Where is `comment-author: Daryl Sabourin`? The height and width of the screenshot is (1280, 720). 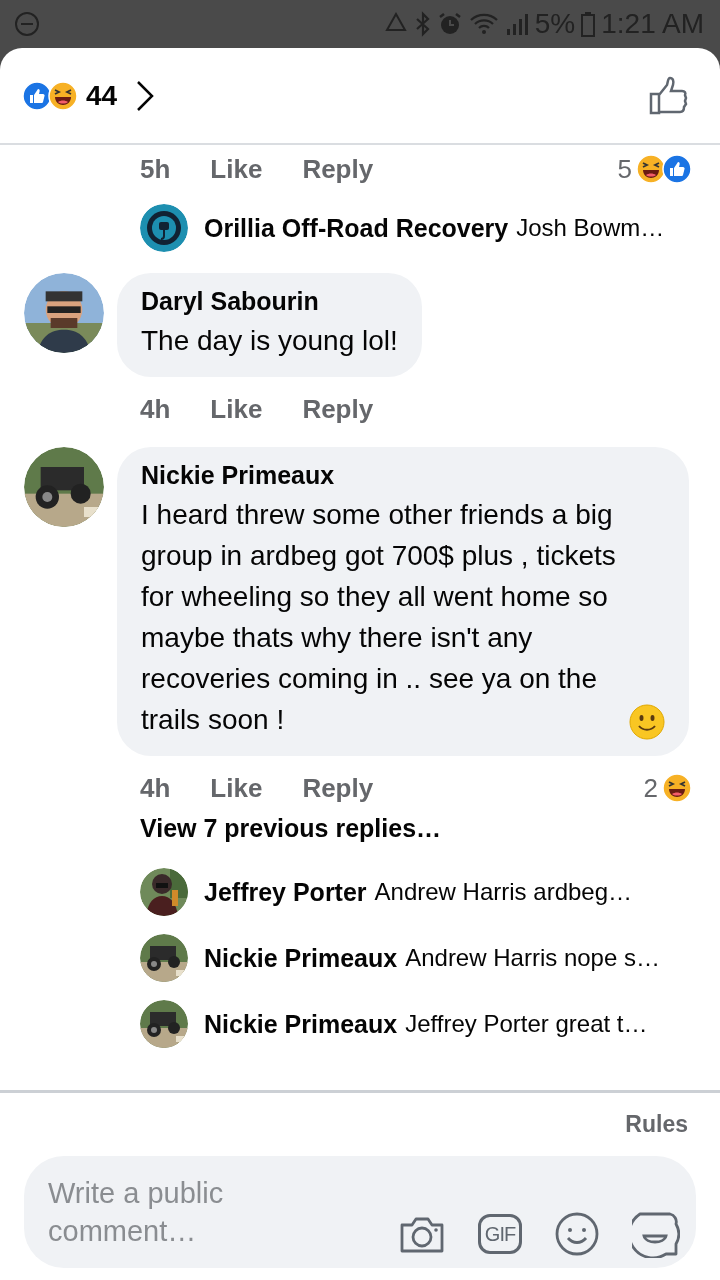
comment-author: Daryl Sabourin is located at coordinates (269, 301).